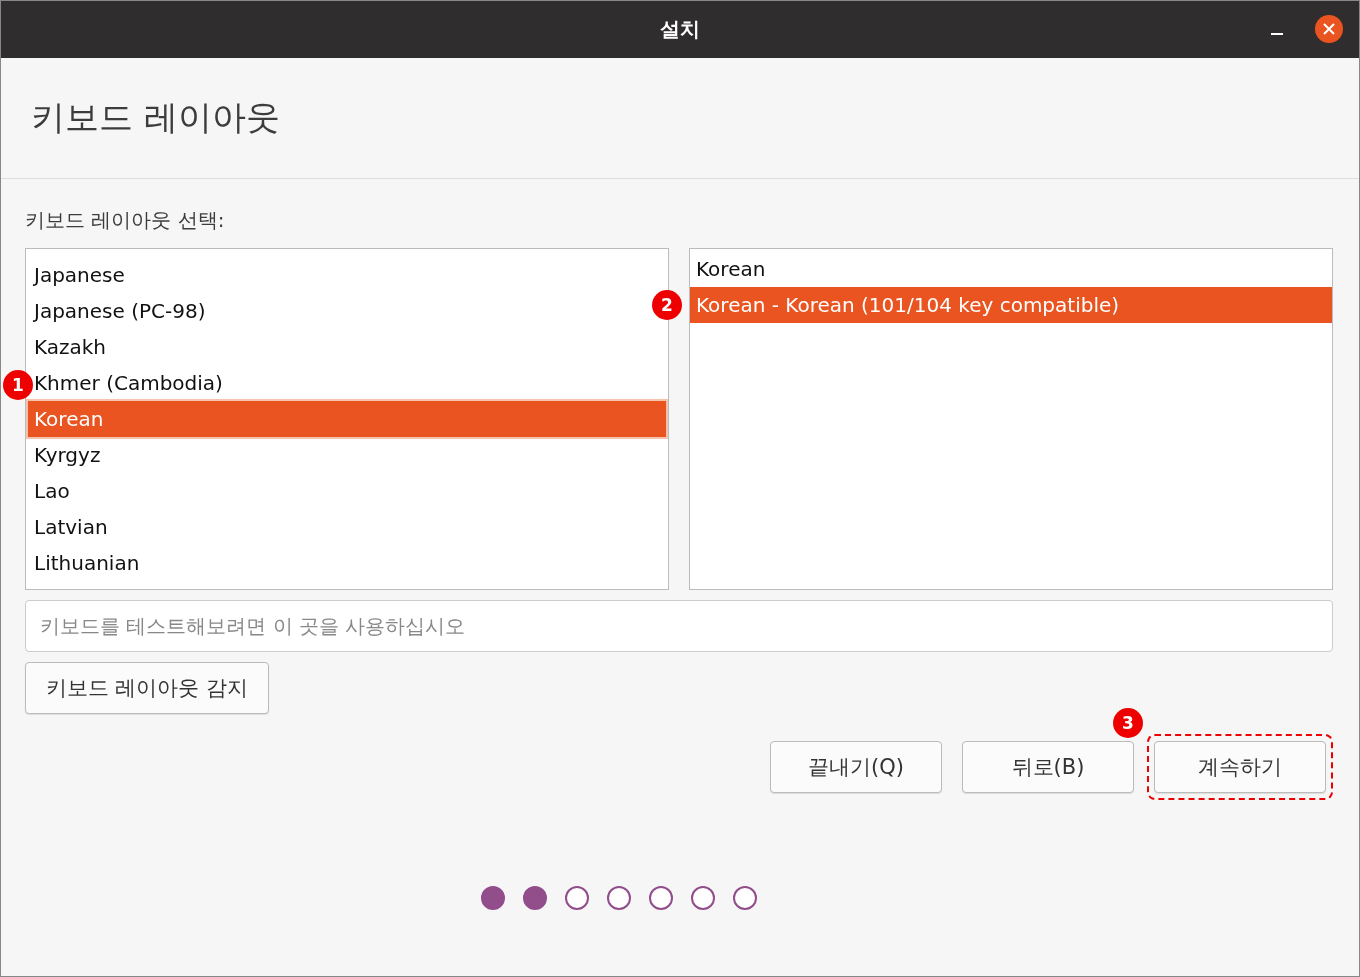 The image size is (1360, 977). Describe the element at coordinates (1011, 305) in the screenshot. I see `variant-item: Korean - Korean (101/104 key compatible)` at that location.